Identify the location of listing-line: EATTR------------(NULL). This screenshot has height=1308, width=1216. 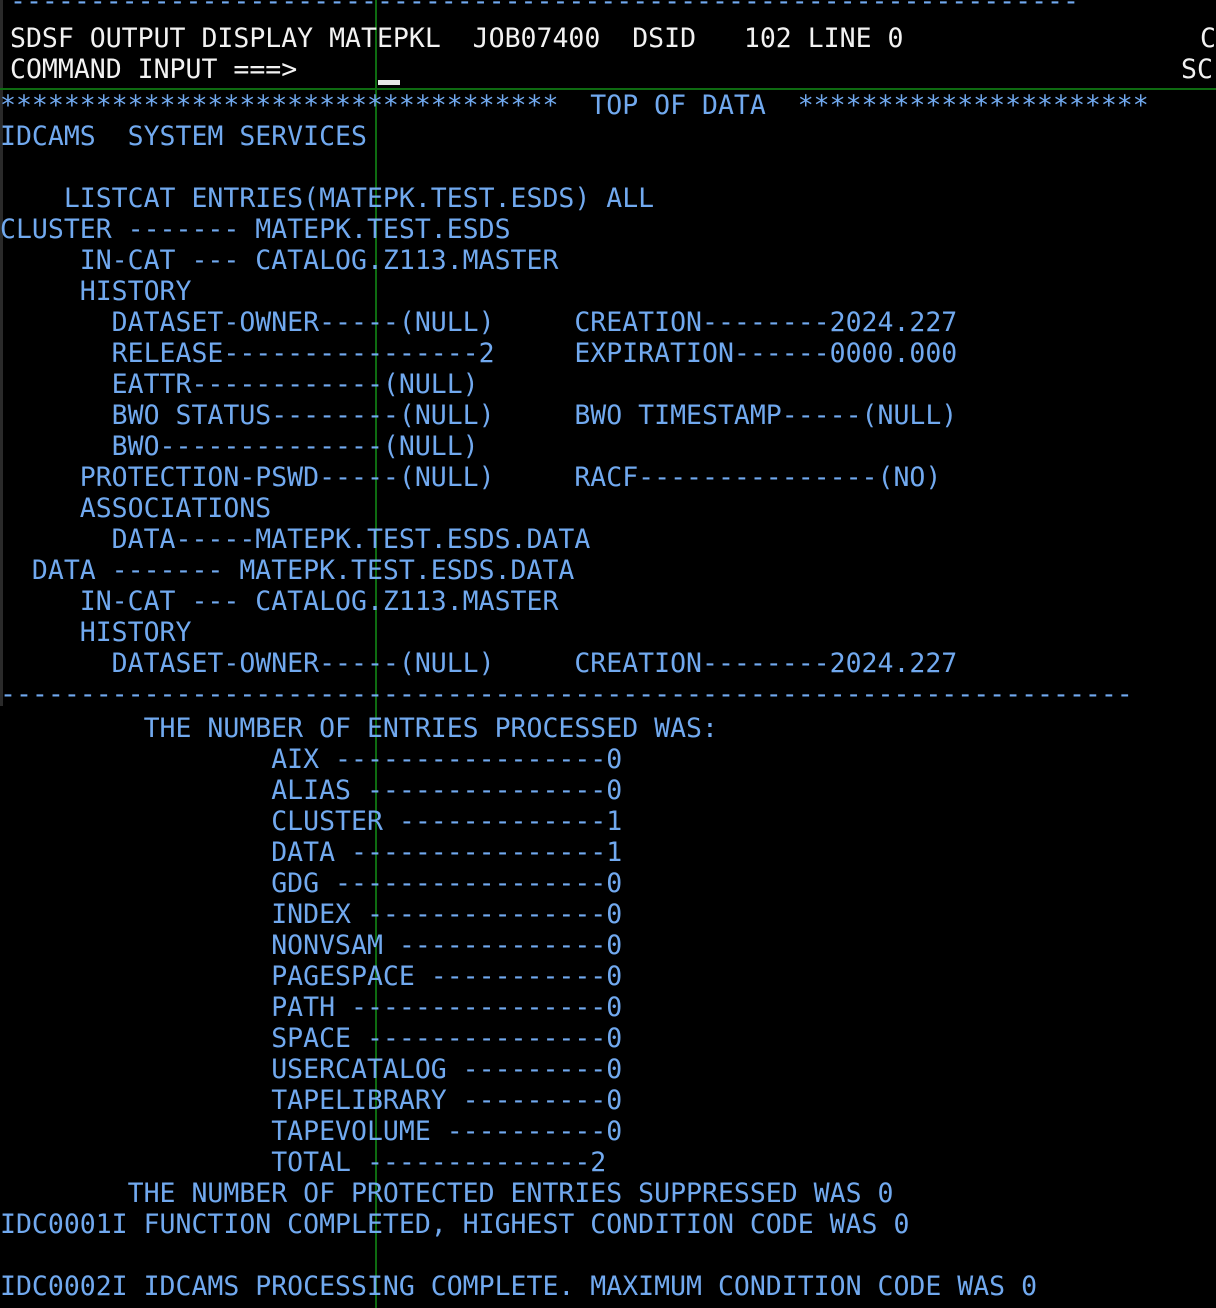
(239, 384).